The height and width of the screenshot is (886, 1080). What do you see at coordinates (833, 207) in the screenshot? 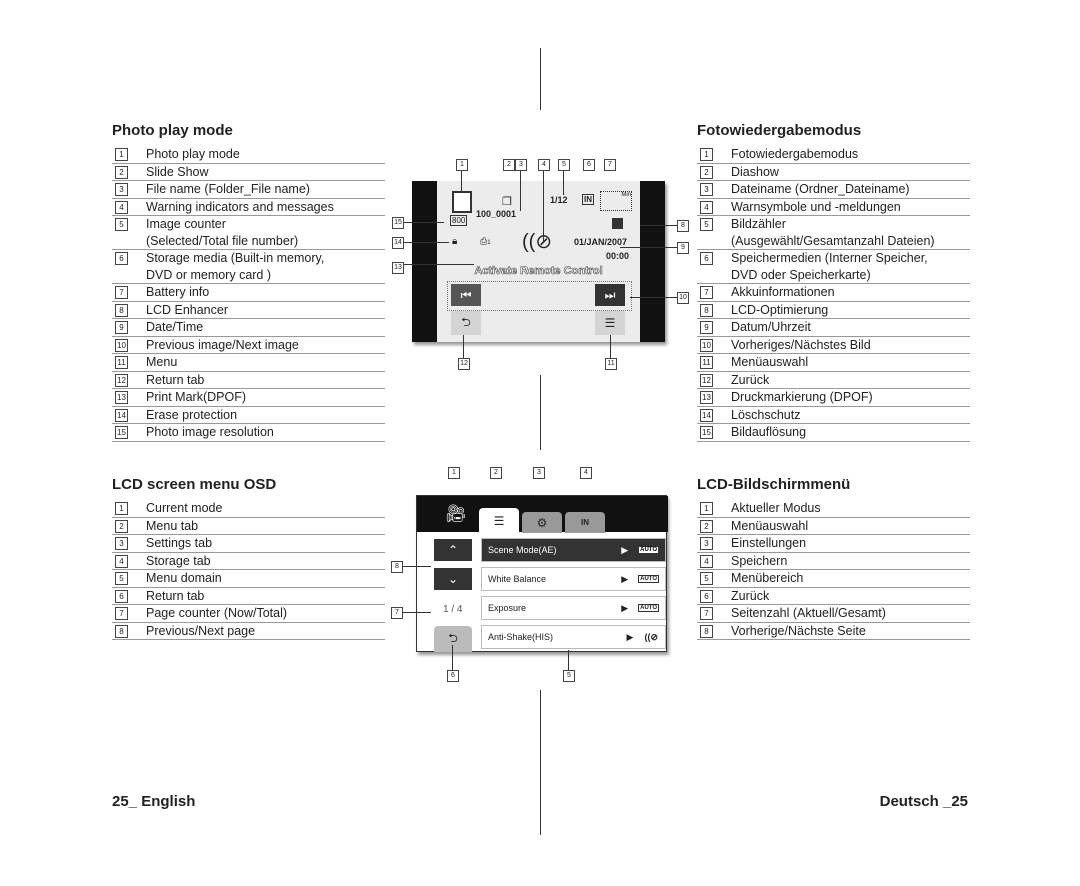
I see `list-item: 4 Warnsymbole und -meldungen` at bounding box center [833, 207].